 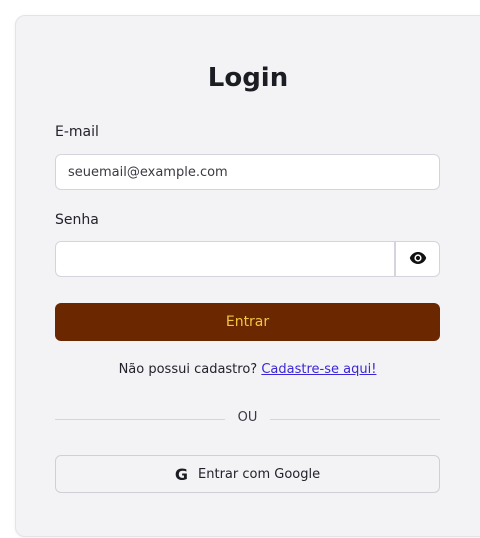 I want to click on divider-line-left, so click(x=140, y=419).